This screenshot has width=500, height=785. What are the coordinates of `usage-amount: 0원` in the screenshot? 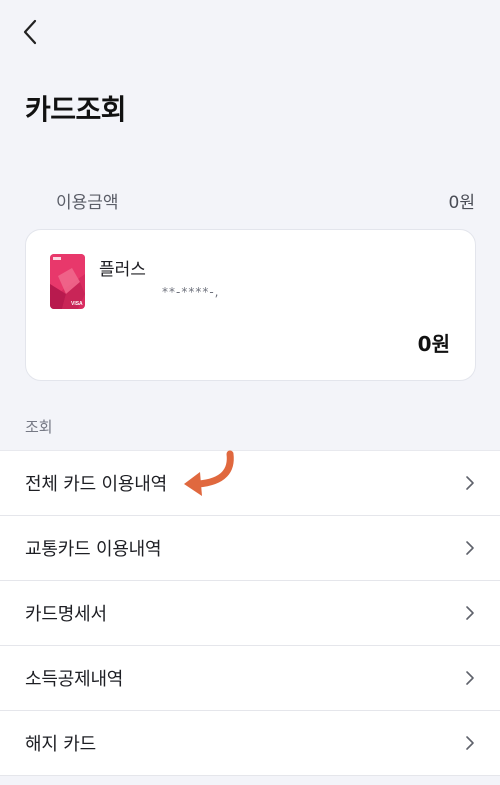 It's located at (461, 203).